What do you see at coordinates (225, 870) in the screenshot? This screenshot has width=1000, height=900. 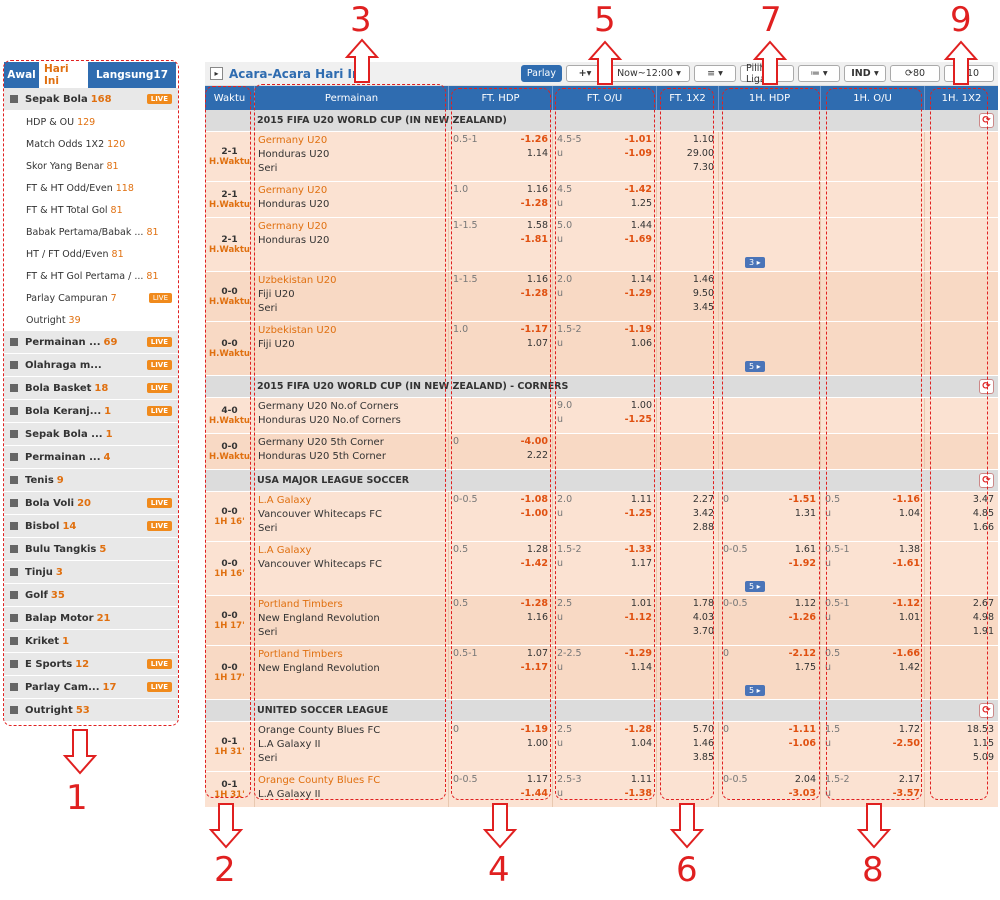 I see `annotation-label-2: 2` at bounding box center [225, 870].